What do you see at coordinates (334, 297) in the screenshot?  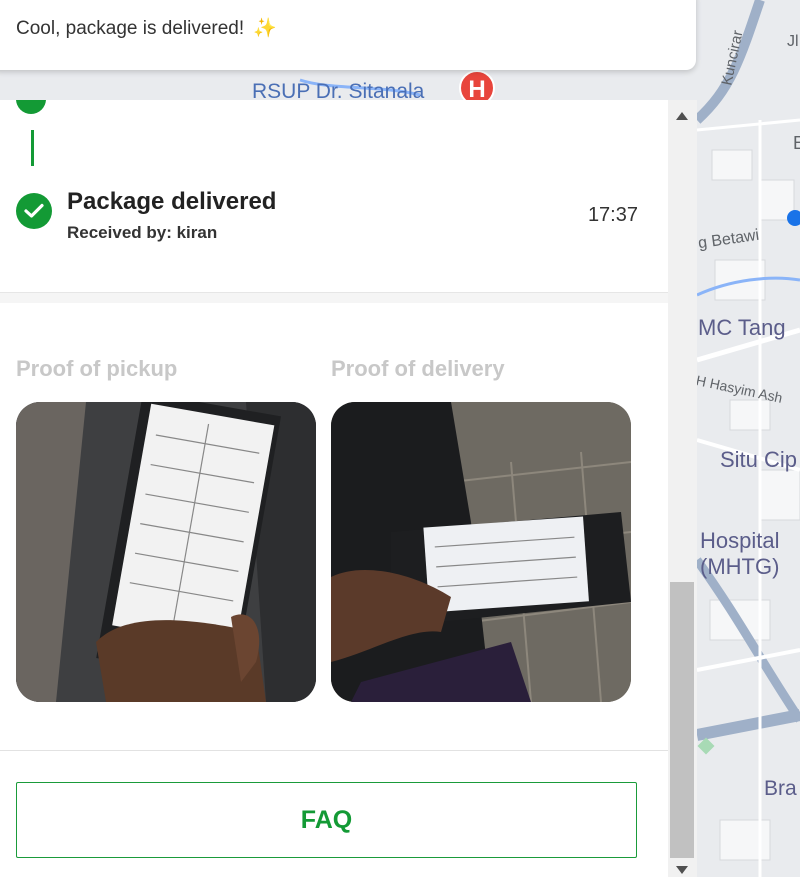 I see `section-divider` at bounding box center [334, 297].